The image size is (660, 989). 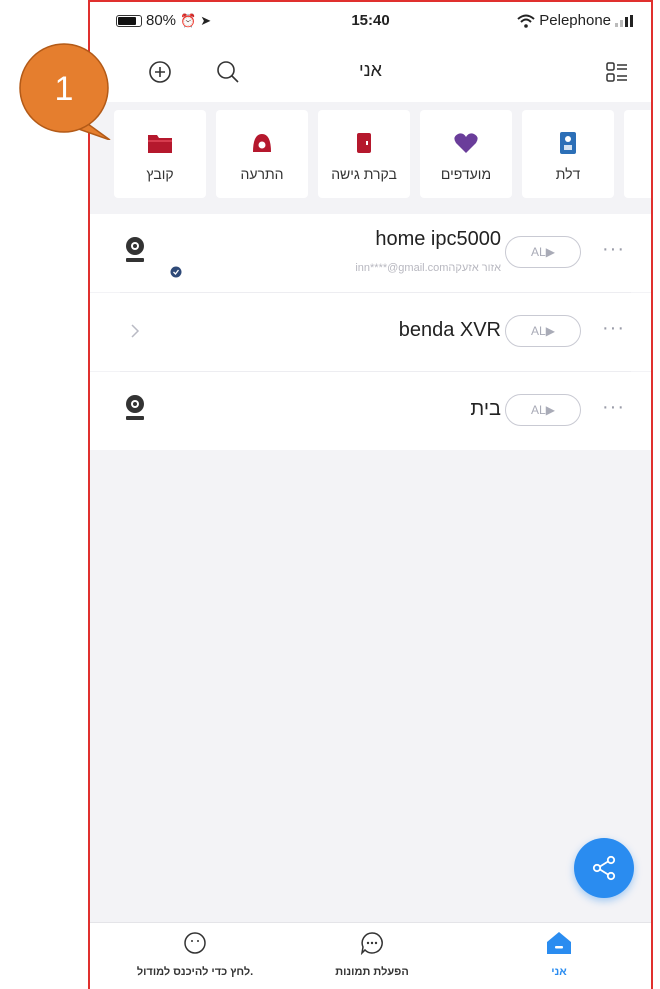 I want to click on tab-label: אני, so click(x=559, y=972).